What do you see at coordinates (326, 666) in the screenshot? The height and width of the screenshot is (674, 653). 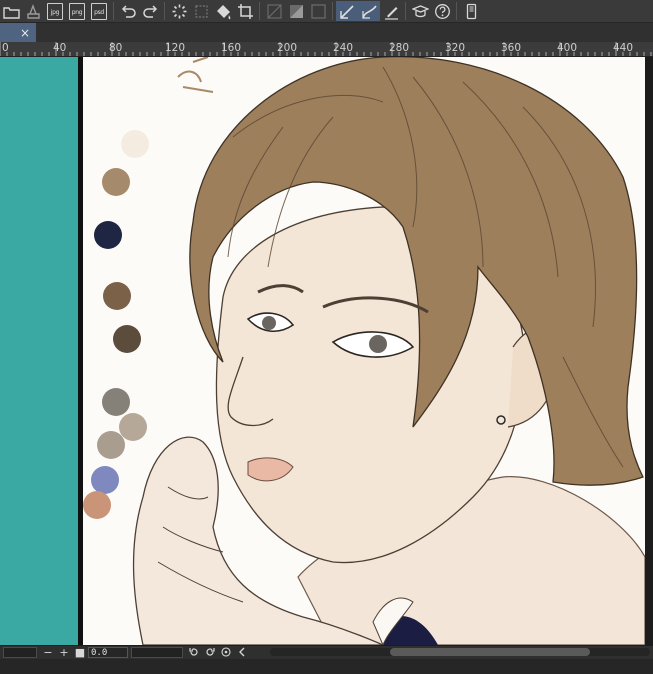 I see `status-bar-bottom` at bounding box center [326, 666].